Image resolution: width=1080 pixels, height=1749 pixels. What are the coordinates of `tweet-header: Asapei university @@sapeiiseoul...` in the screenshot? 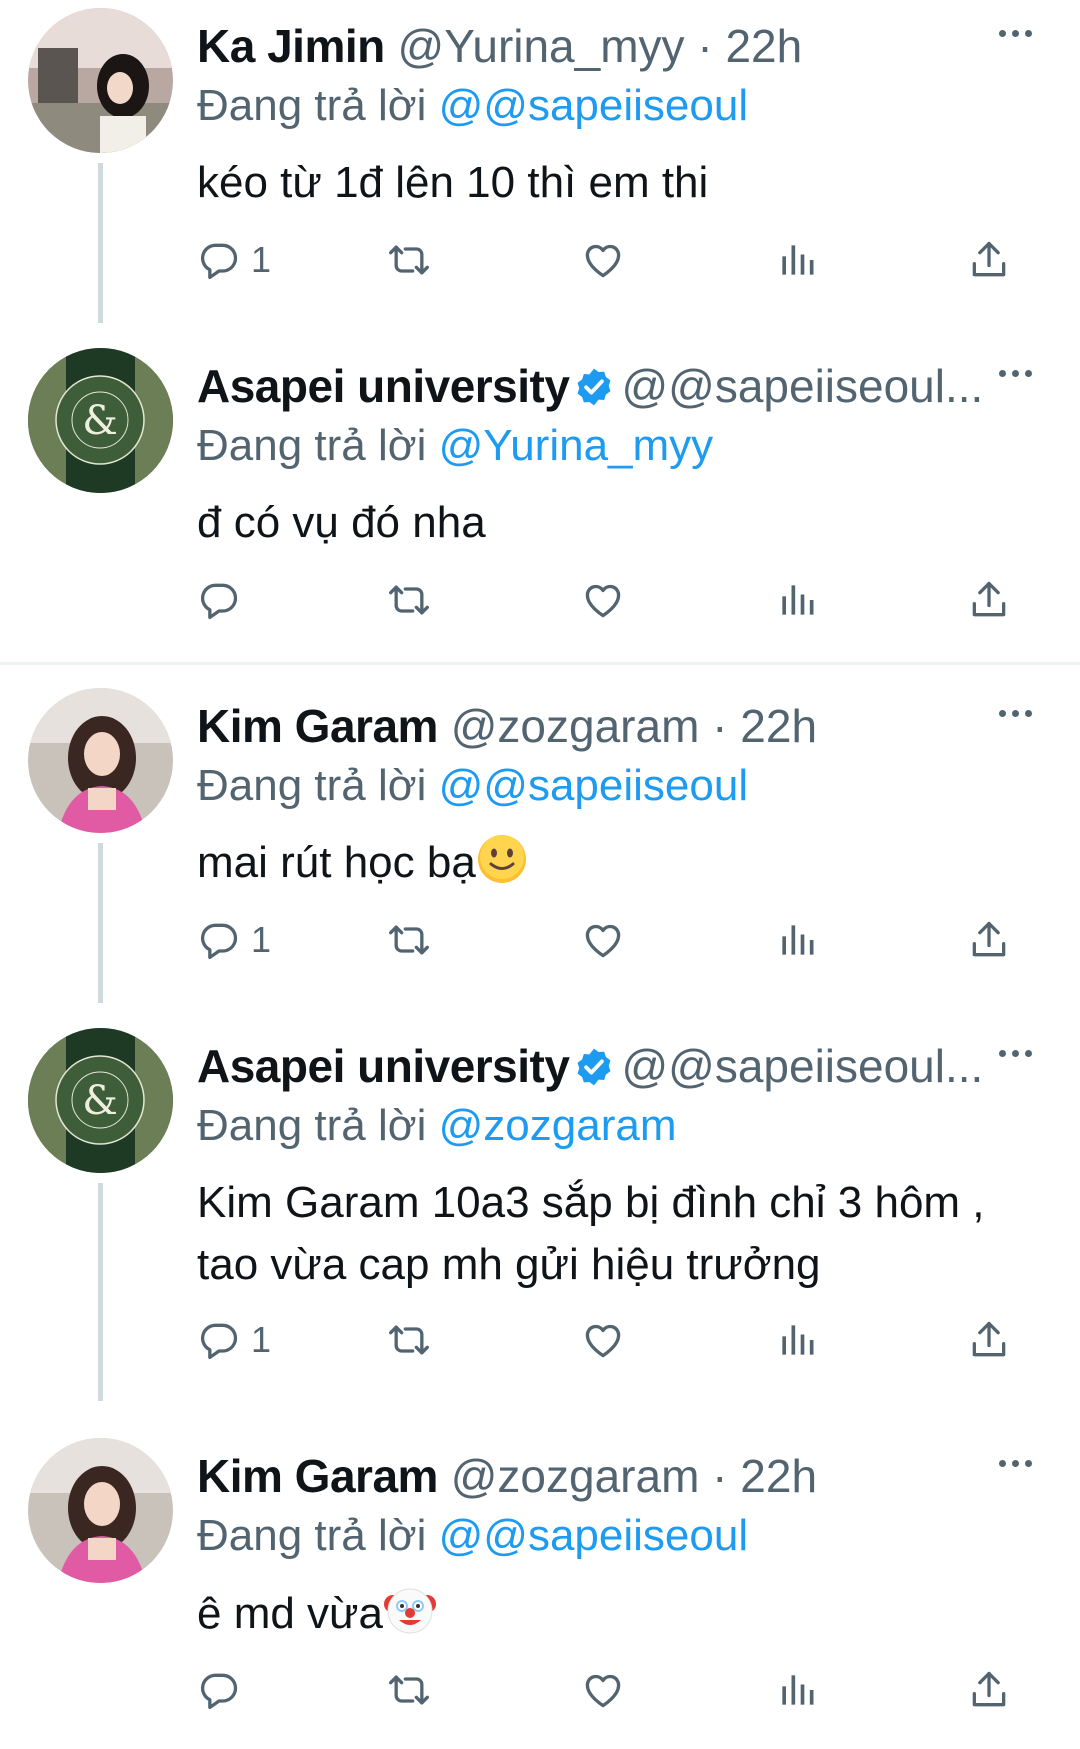 It's located at (603, 386).